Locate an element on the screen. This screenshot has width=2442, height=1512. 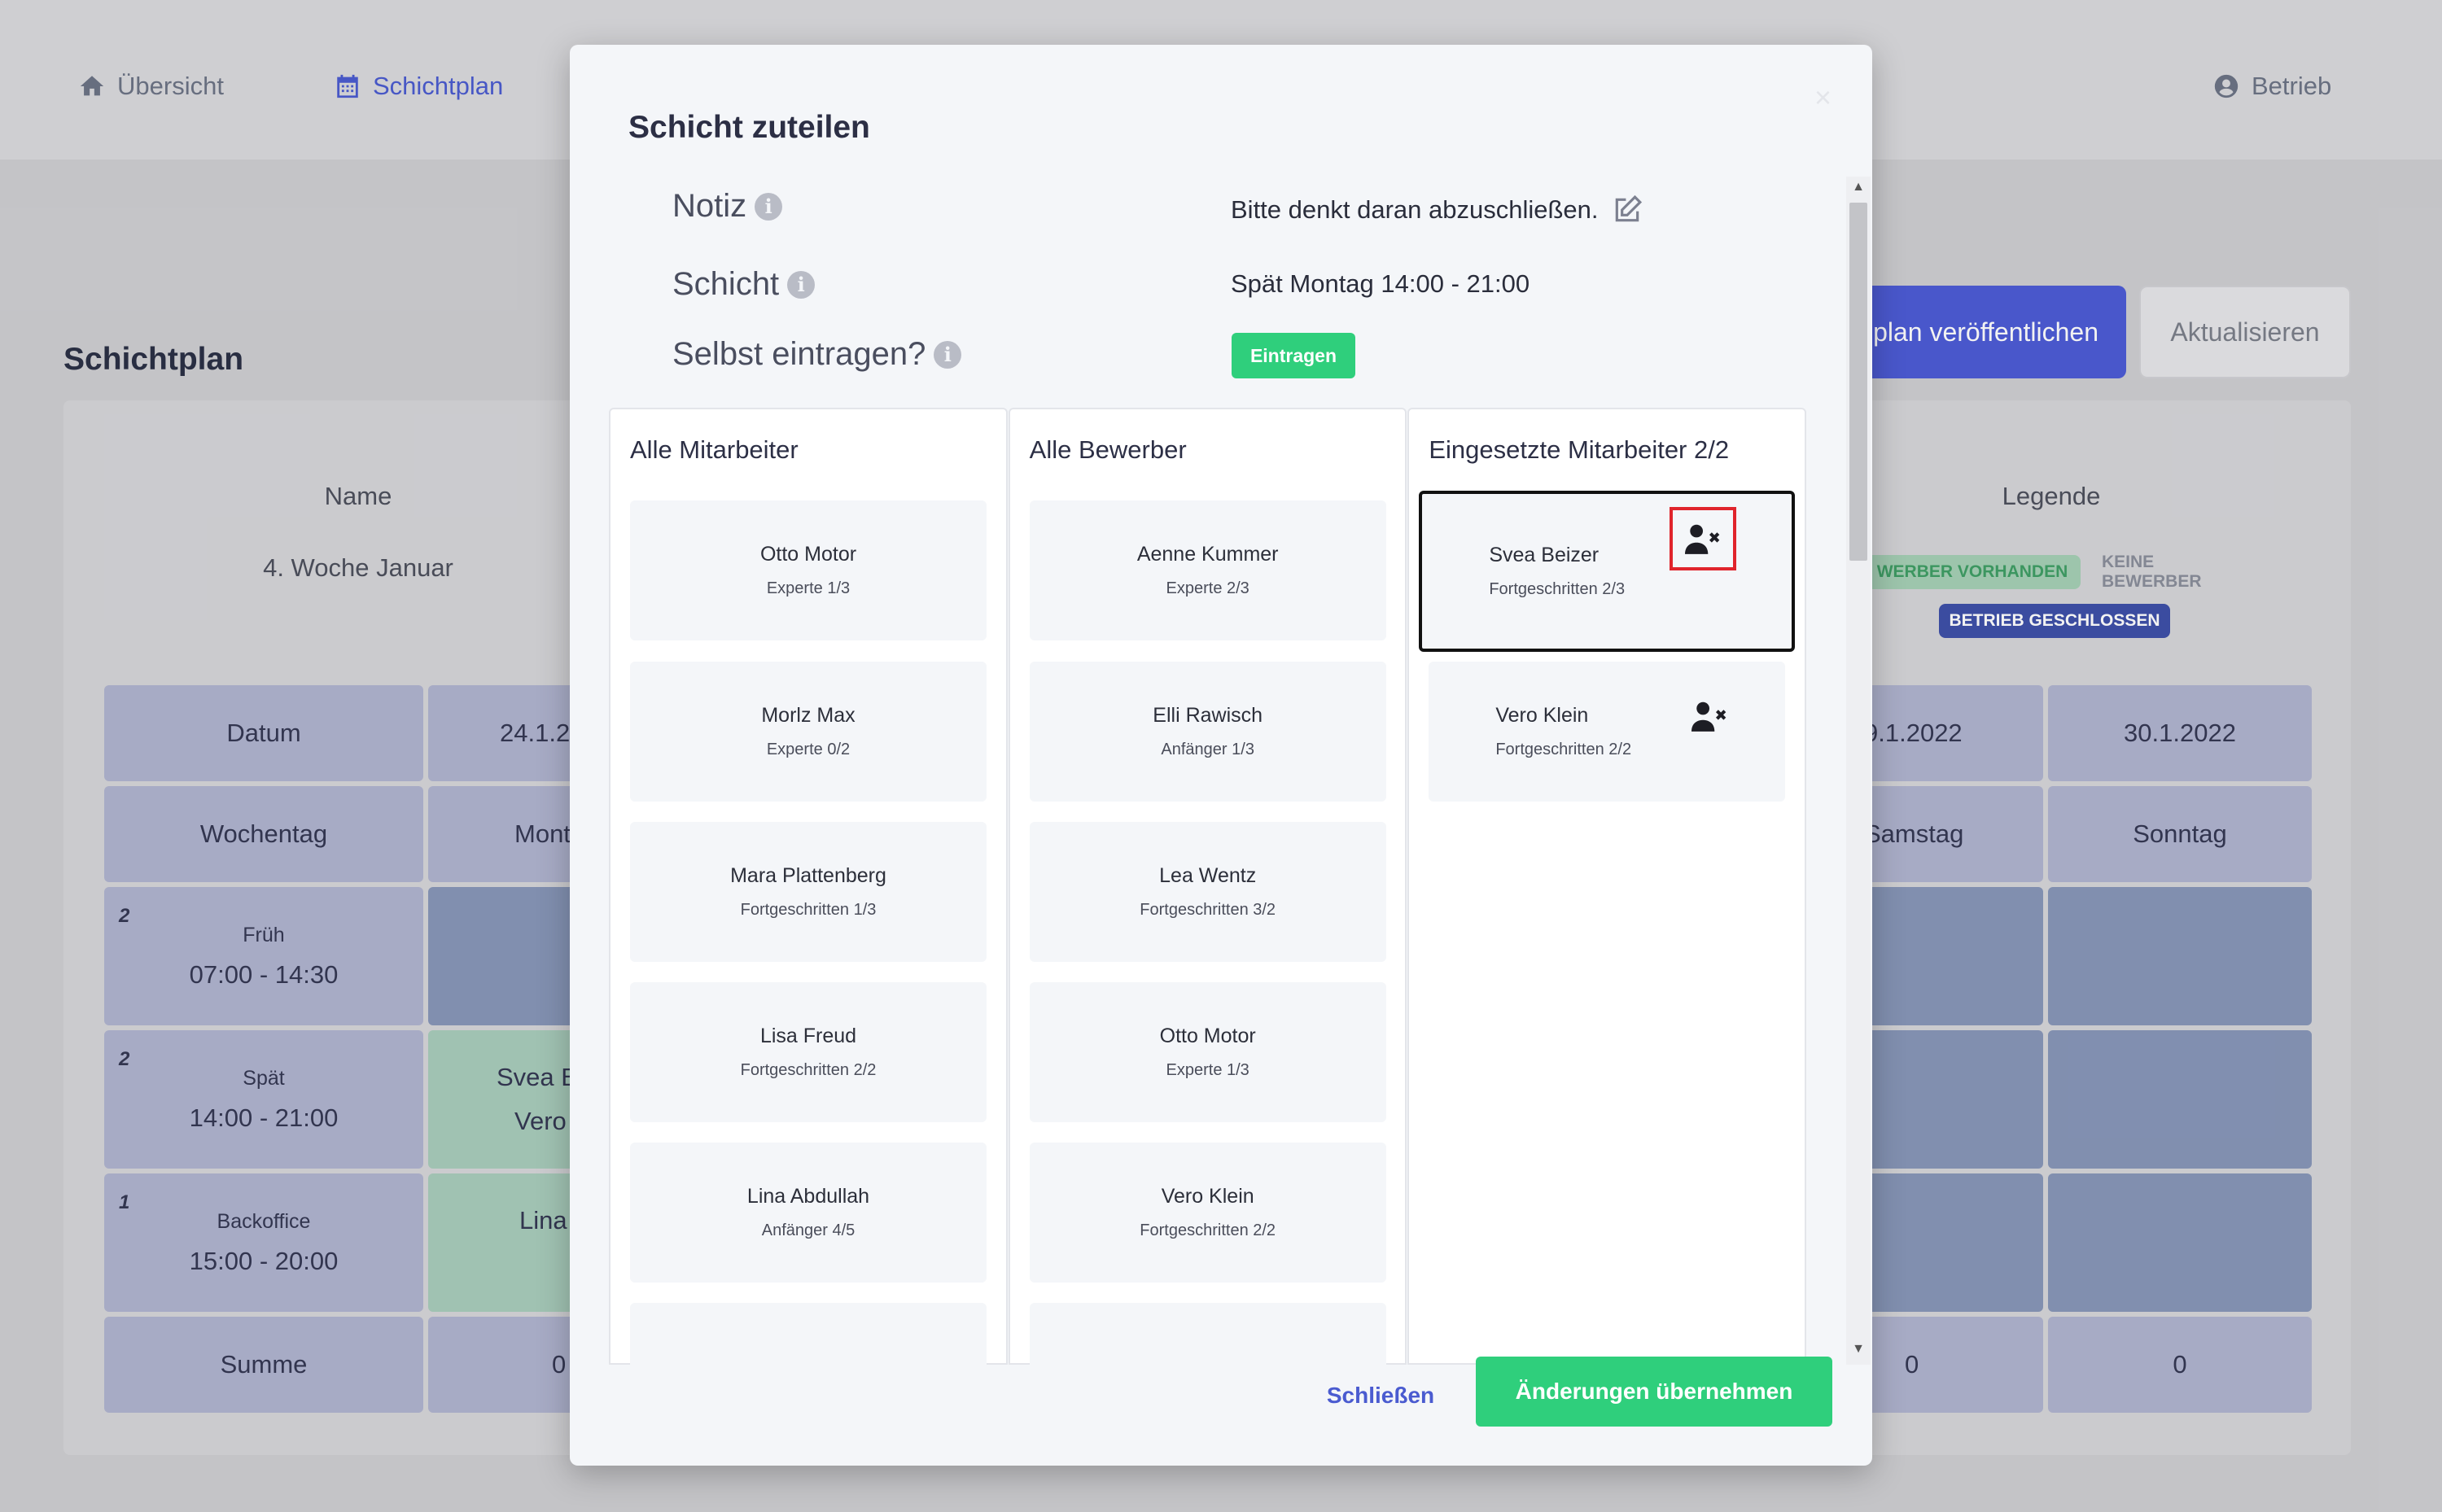
self-assign-button: Eintragen is located at coordinates (1293, 355).